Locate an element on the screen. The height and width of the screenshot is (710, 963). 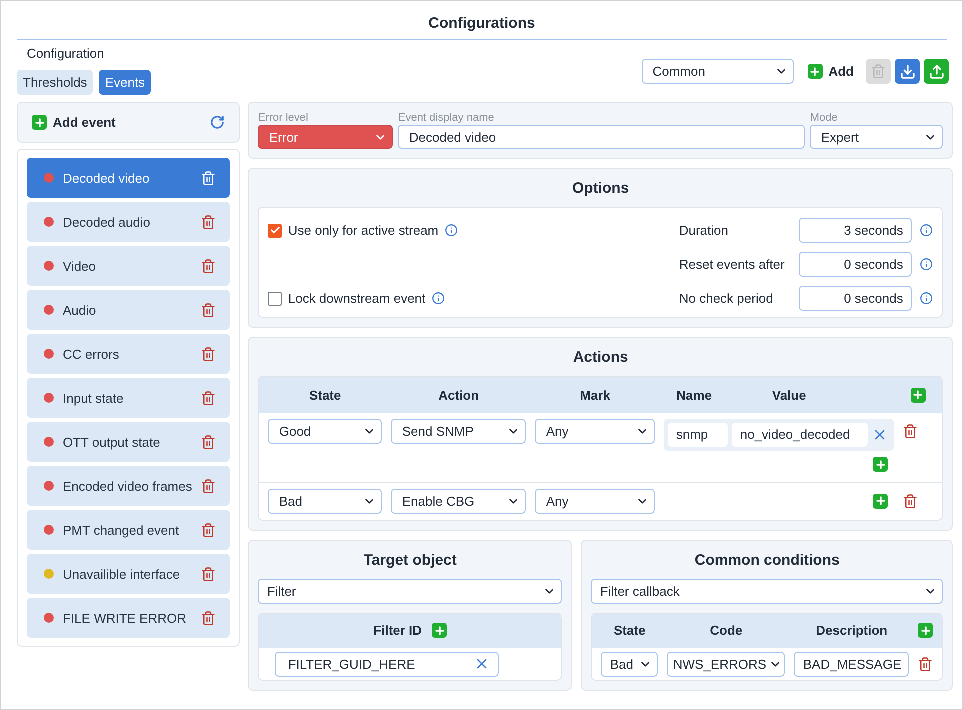
field-label: No check period is located at coordinates (726, 298).